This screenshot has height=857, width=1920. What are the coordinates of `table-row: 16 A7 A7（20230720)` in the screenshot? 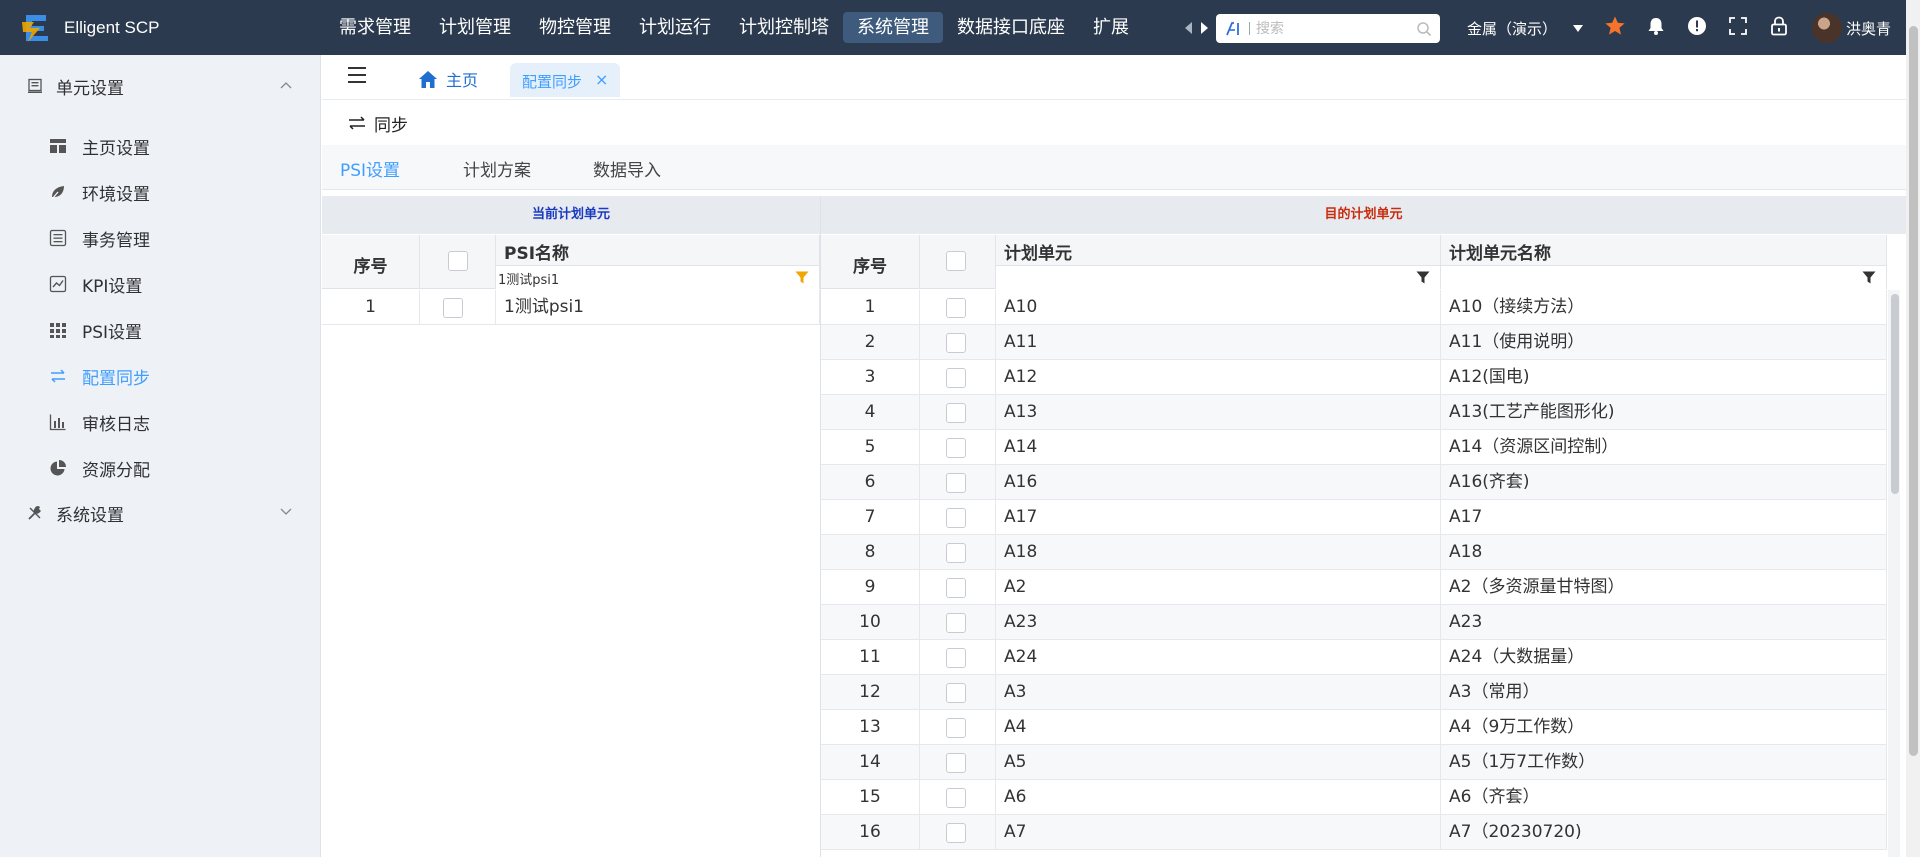 It's located at (1354, 832).